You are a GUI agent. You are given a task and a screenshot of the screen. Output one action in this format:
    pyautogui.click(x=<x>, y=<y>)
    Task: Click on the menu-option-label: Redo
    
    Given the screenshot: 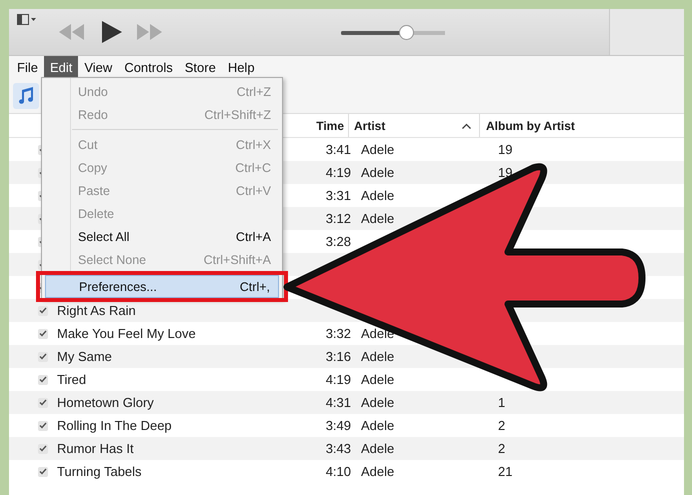 What is the action you would take?
    pyautogui.click(x=93, y=115)
    